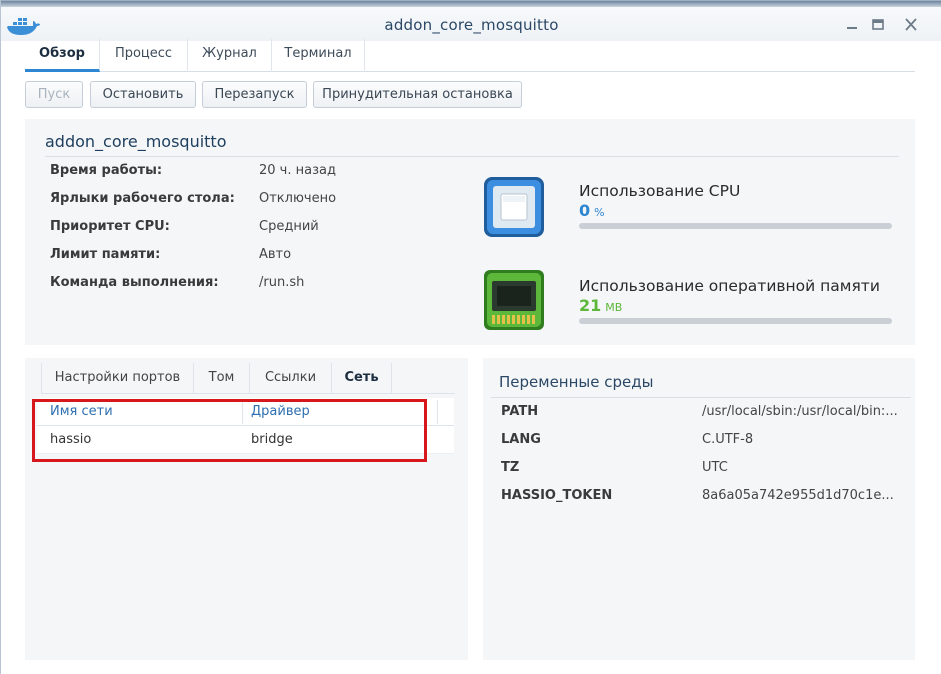 The width and height of the screenshot is (941, 674). What do you see at coordinates (514, 207) in the screenshot?
I see `cpu-chip-icon` at bounding box center [514, 207].